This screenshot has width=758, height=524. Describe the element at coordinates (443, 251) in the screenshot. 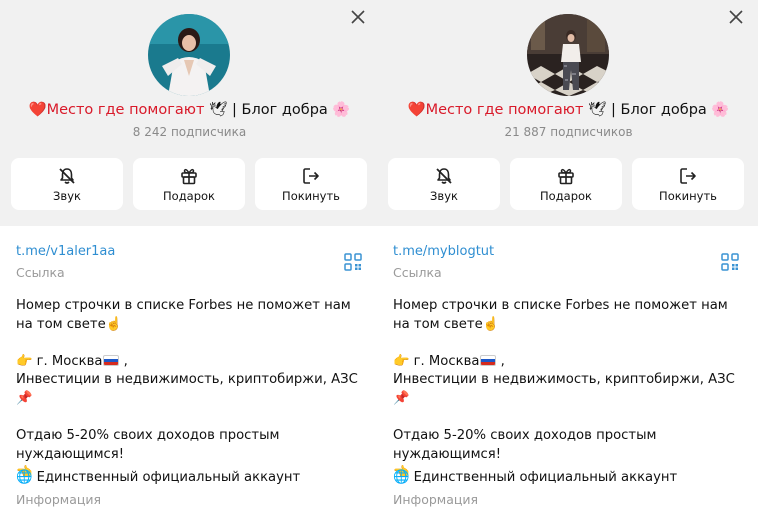

I see `channel-link: t.me/myblogtut` at that location.